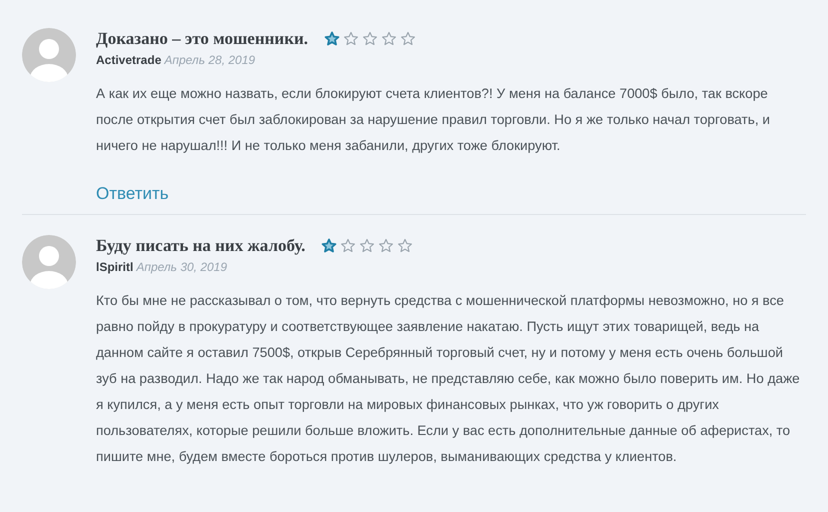 Image resolution: width=828 pixels, height=512 pixels. I want to click on review-title: Буду писать на них жалобу., so click(201, 246).